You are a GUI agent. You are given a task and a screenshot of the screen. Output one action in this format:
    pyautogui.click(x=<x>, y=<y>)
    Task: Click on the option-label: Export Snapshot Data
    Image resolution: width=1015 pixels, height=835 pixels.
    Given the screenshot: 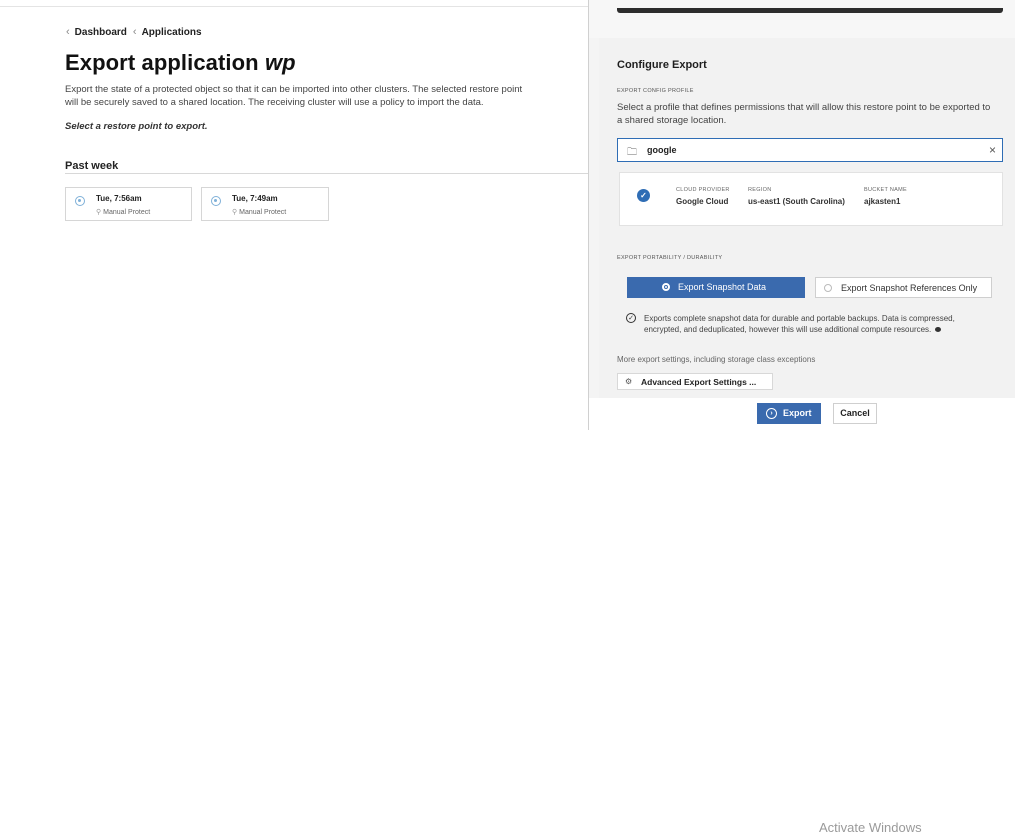 What is the action you would take?
    pyautogui.click(x=722, y=287)
    